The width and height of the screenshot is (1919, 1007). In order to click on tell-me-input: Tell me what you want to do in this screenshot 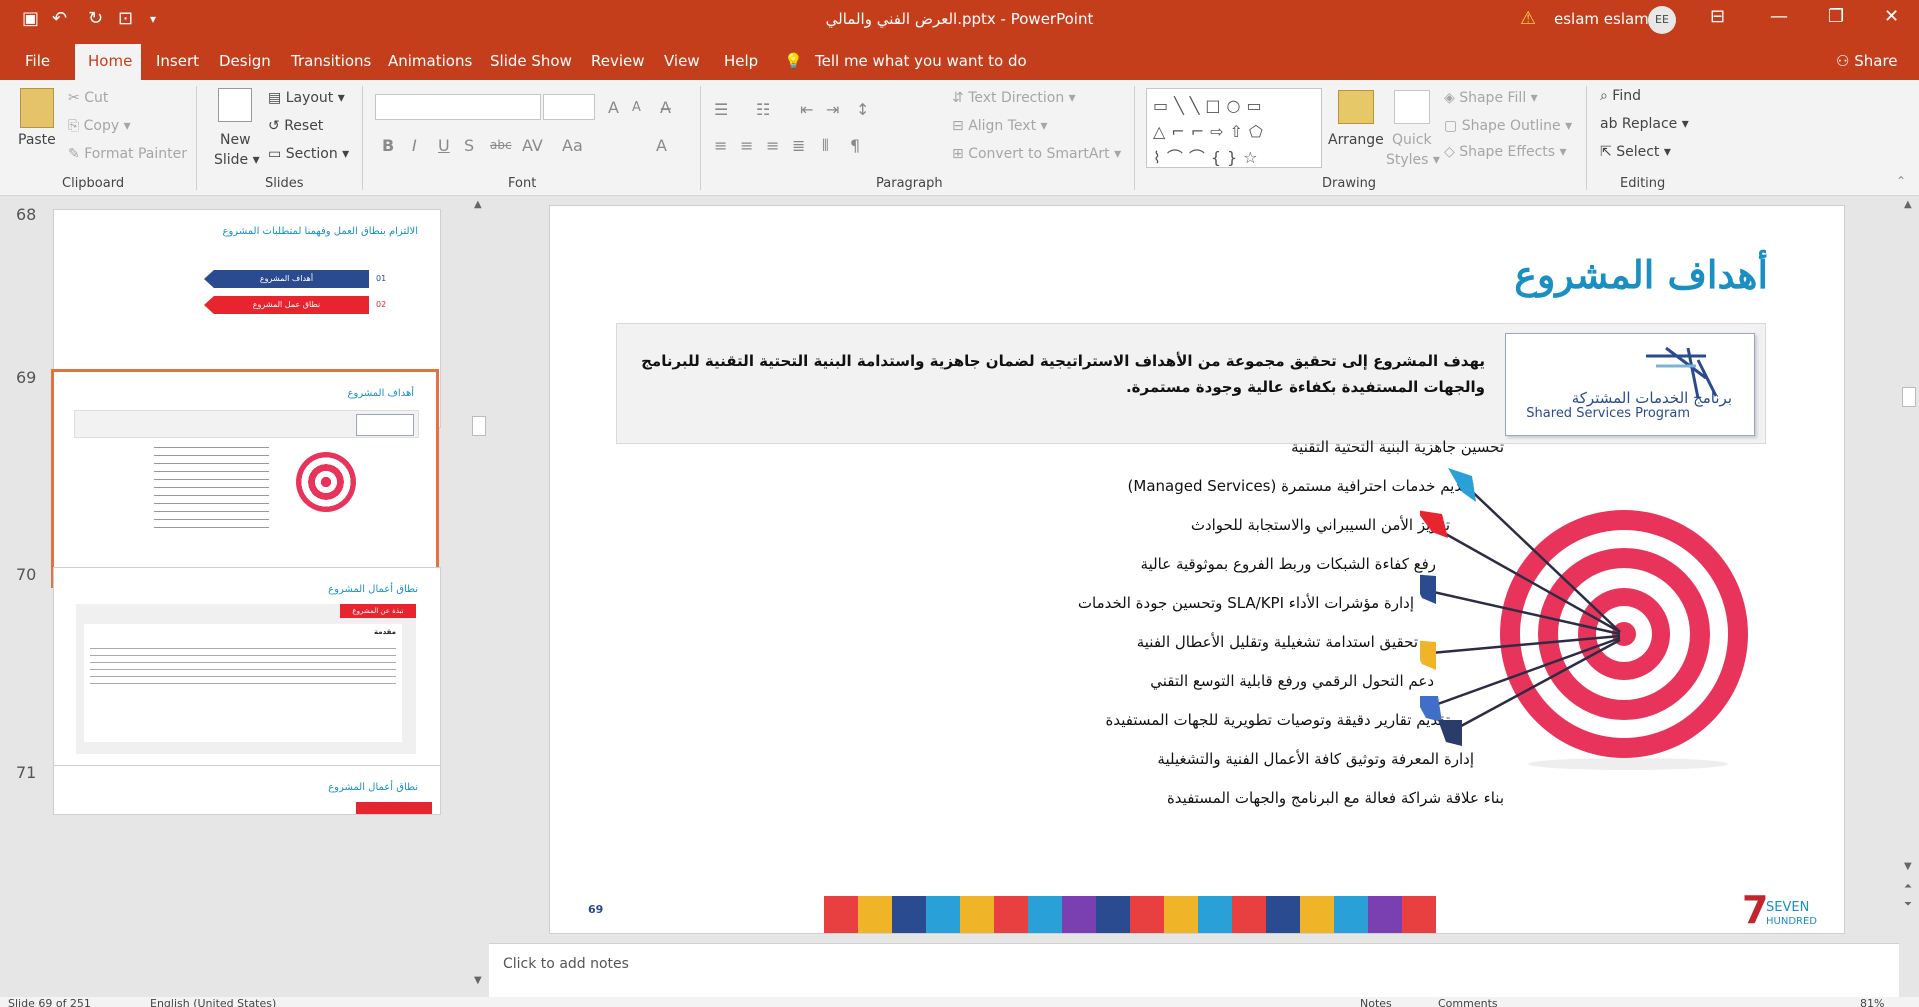, I will do `click(921, 61)`.